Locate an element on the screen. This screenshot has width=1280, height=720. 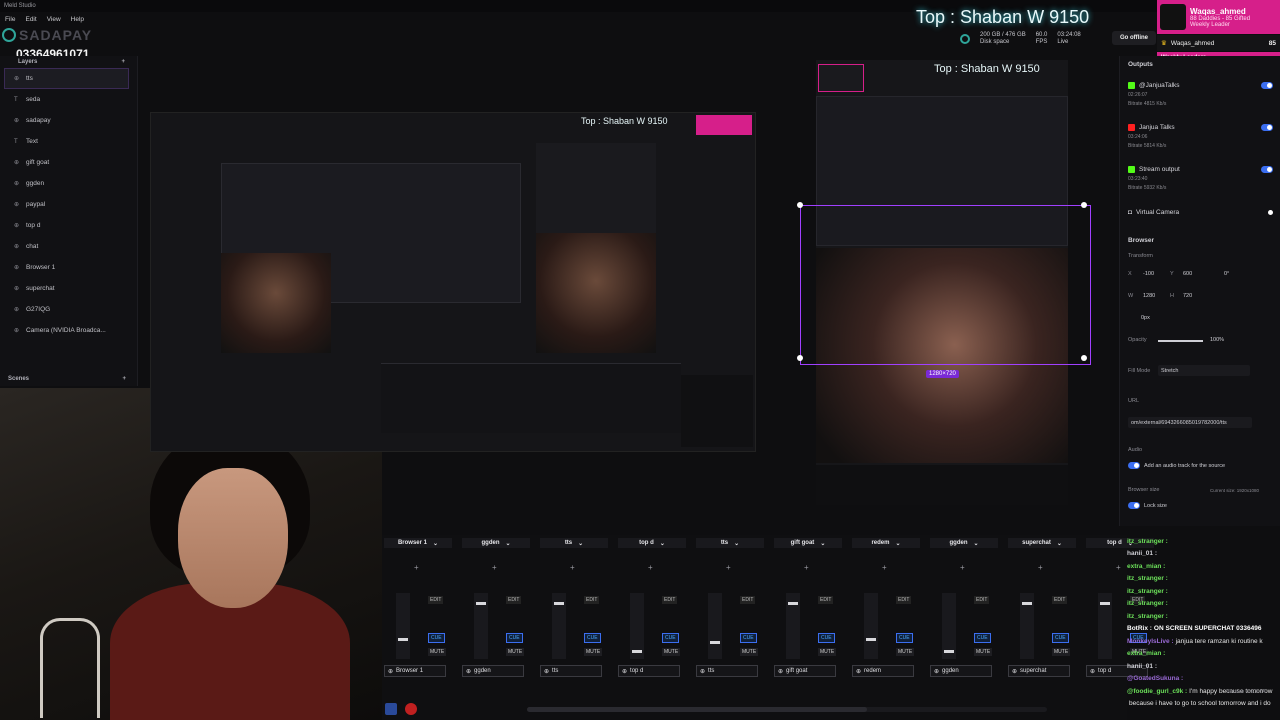
resize-handle-br is located at coordinates (1084, 358).